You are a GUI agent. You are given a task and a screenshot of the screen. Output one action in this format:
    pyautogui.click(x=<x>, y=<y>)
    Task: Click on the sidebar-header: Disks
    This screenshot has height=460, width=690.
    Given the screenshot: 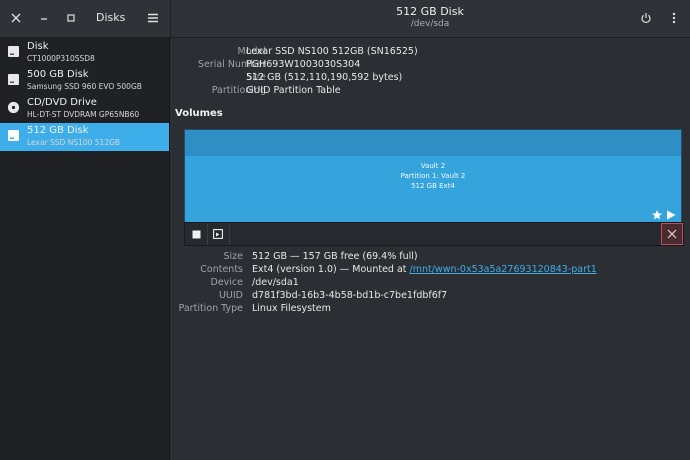 What is the action you would take?
    pyautogui.click(x=85, y=18)
    